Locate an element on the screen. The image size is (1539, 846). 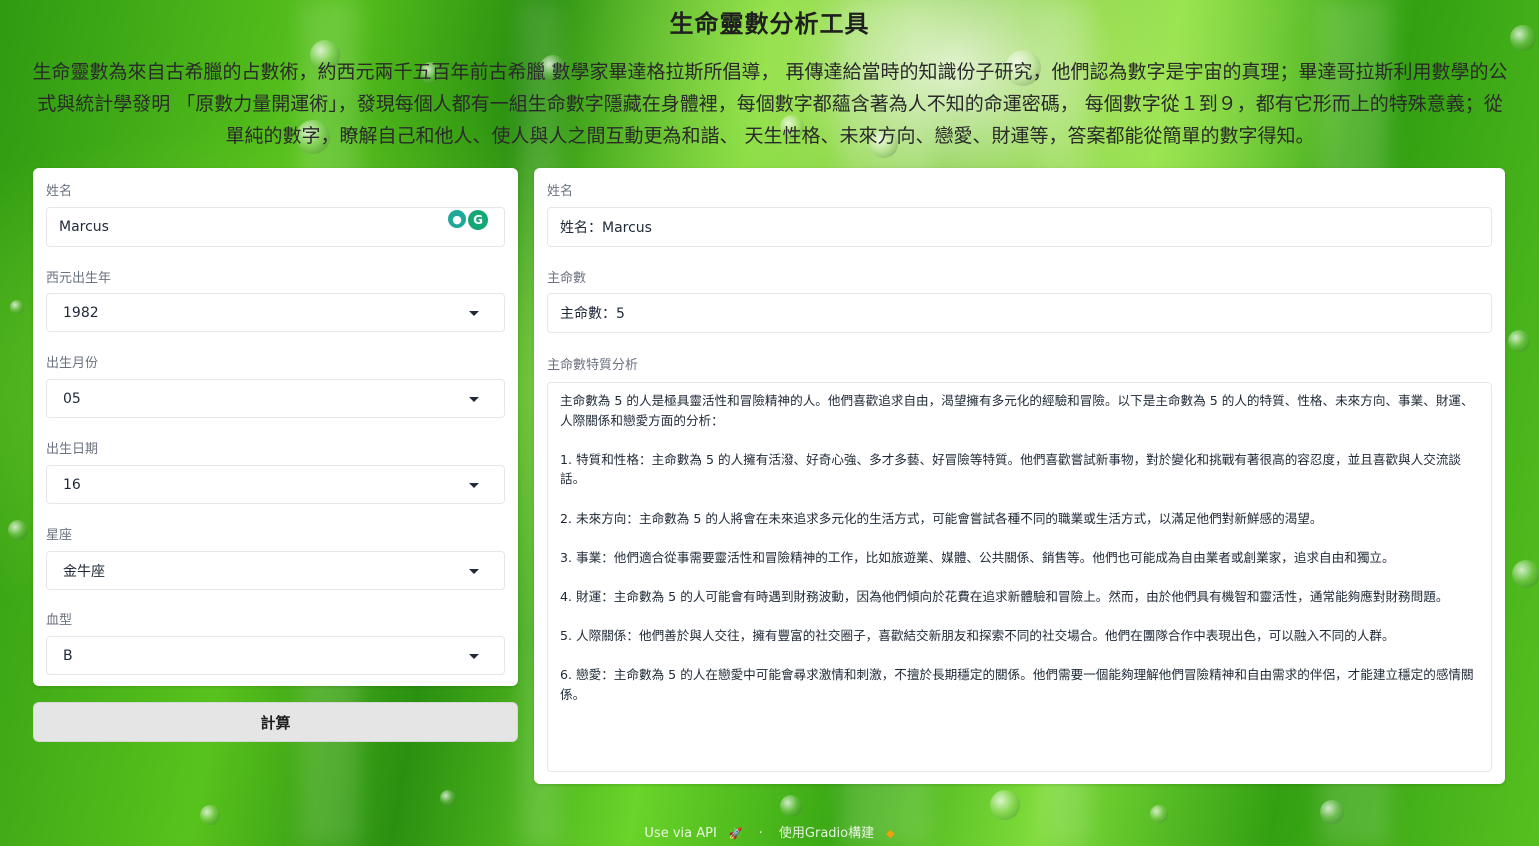
year-select: 1982 is located at coordinates (275, 312).